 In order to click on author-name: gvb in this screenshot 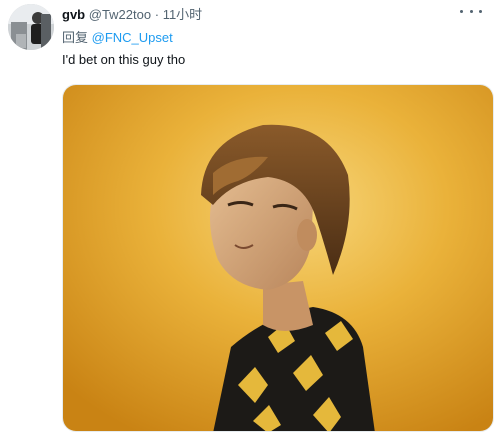, I will do `click(73, 14)`.